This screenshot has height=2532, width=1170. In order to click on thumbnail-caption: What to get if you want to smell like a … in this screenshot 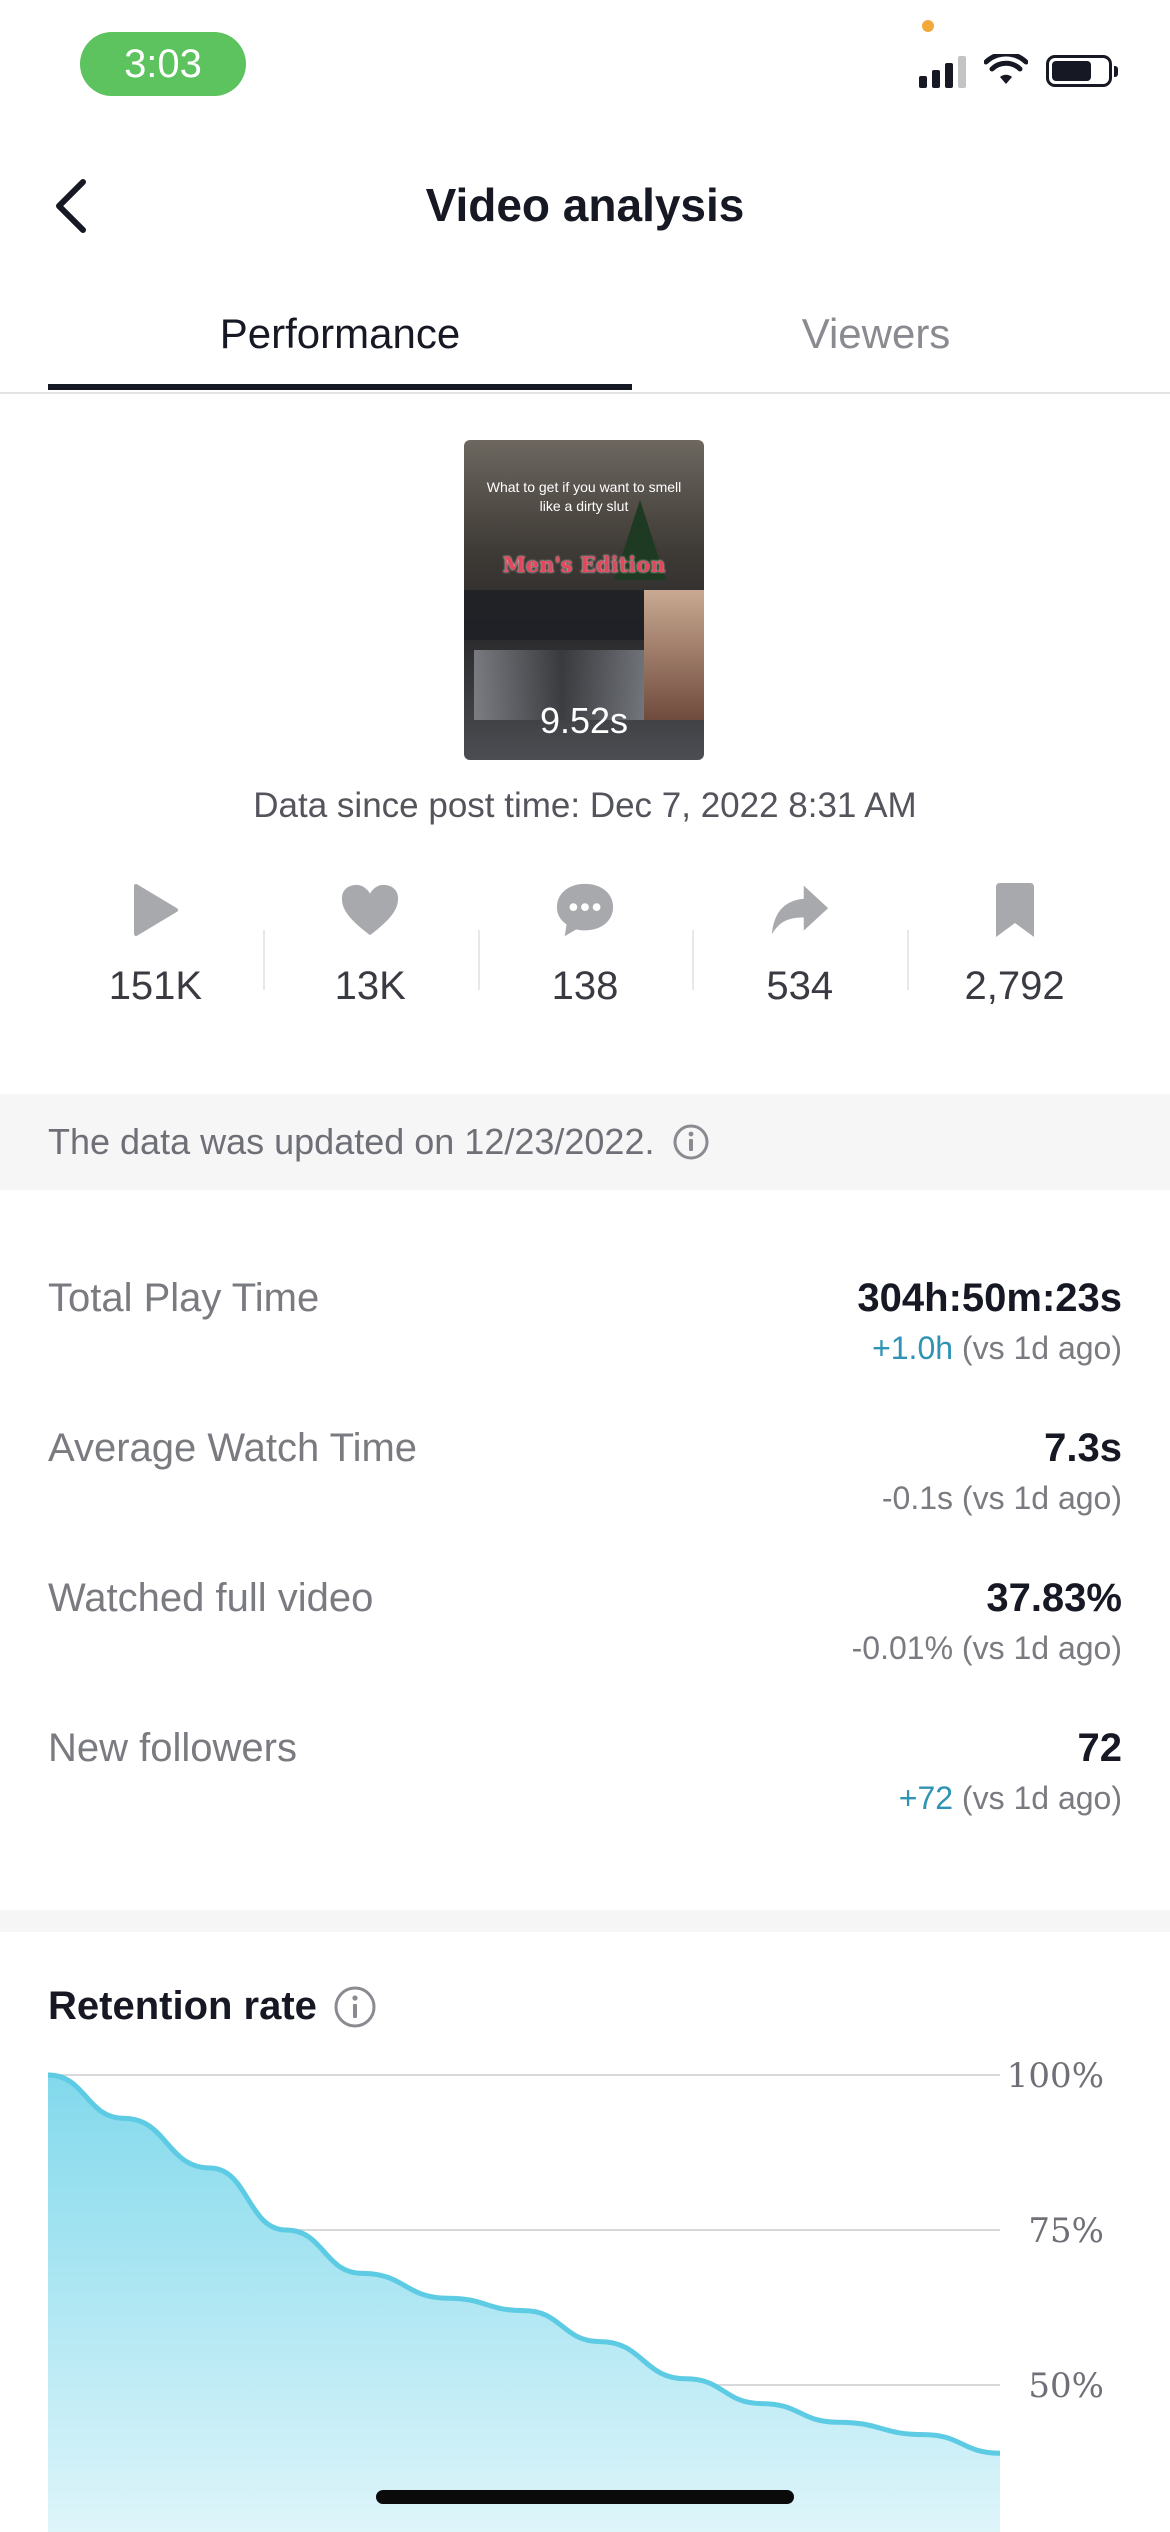, I will do `click(584, 496)`.